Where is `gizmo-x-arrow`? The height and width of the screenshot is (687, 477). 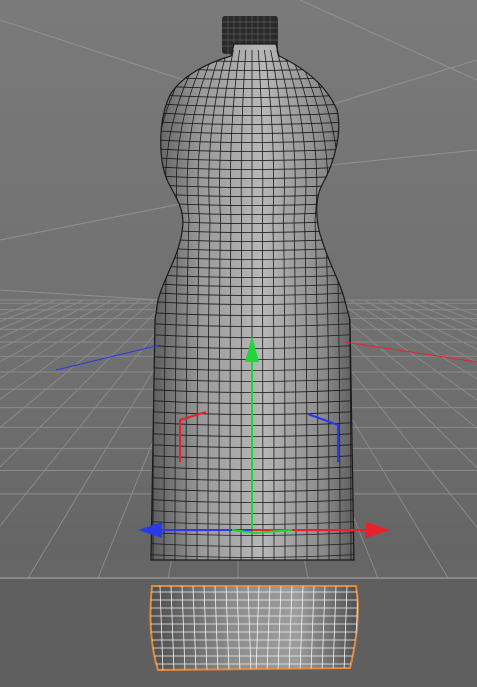 gizmo-x-arrow is located at coordinates (378, 530).